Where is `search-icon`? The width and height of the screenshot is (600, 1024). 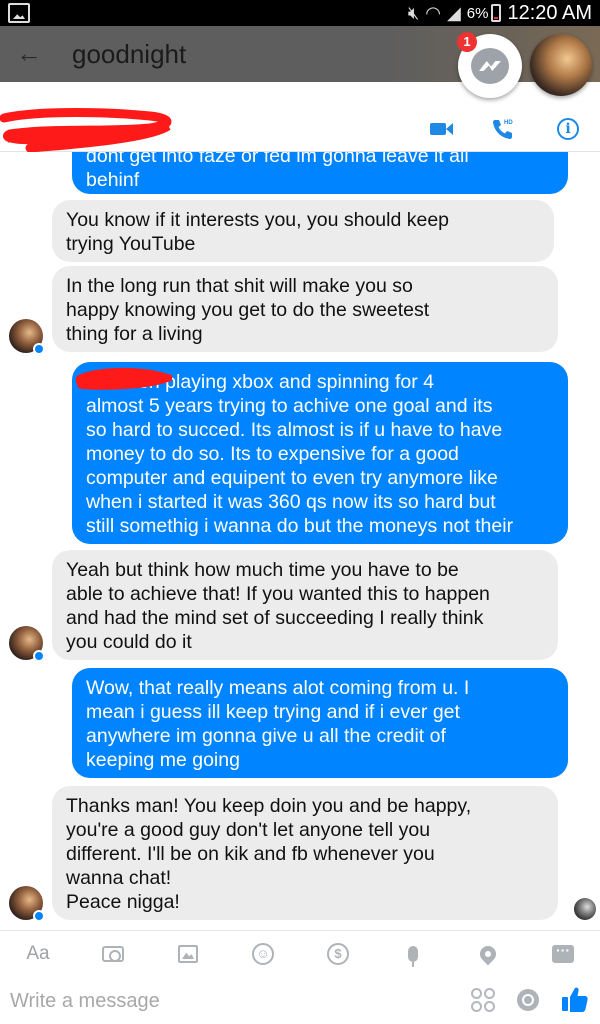
search-icon is located at coordinates (528, 1000).